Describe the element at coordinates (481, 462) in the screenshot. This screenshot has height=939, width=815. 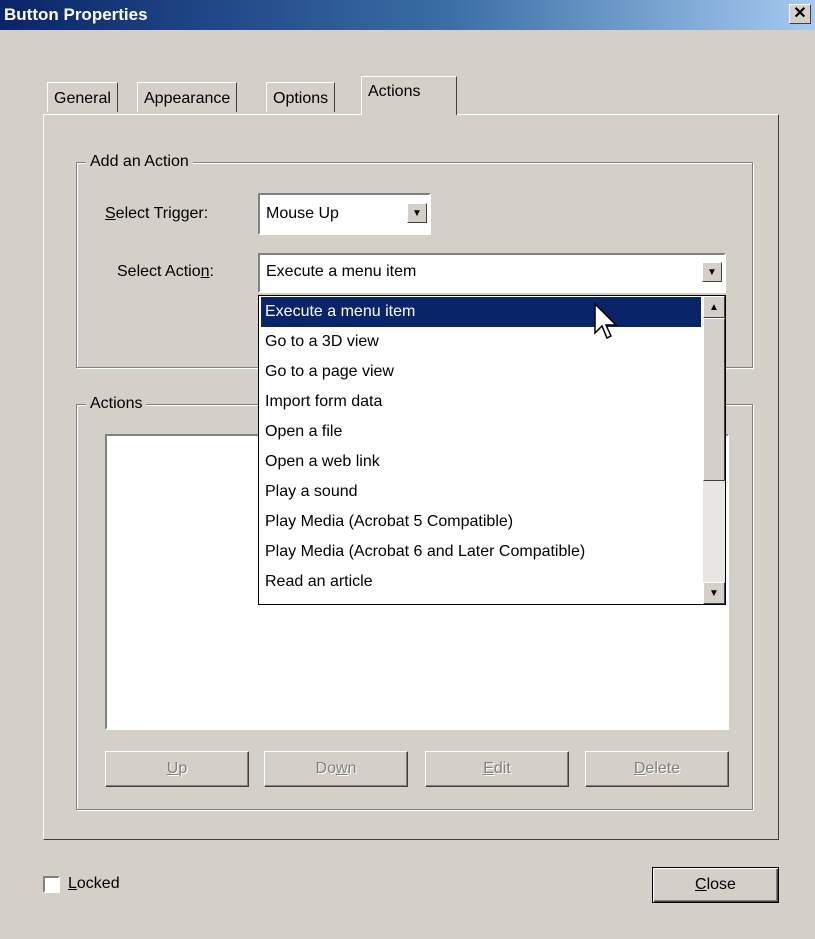
I see `dropdown-option: Open a web link` at that location.